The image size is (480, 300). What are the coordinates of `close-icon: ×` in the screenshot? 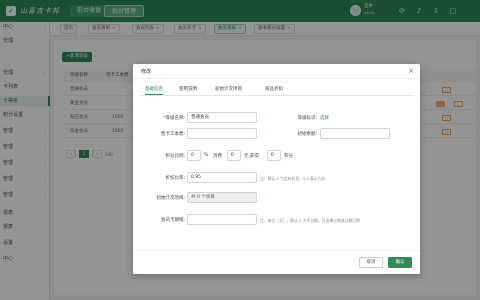 It's located at (411, 71).